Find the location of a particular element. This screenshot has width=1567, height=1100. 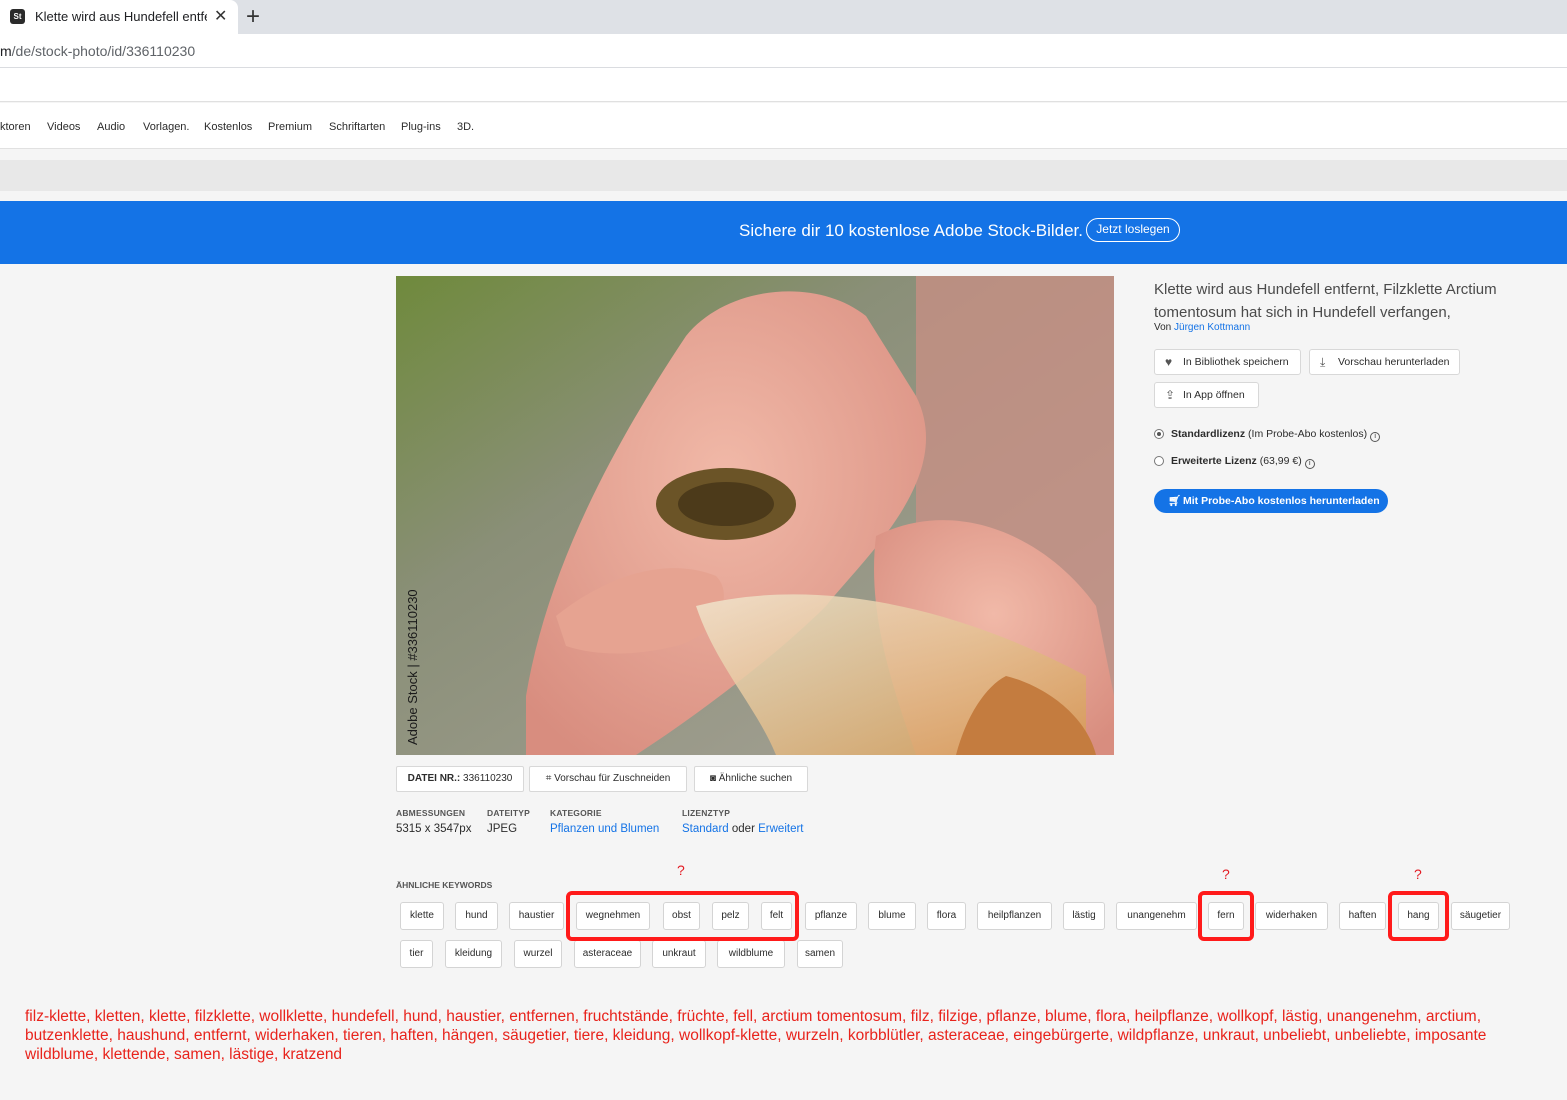

keyword-chip: hund is located at coordinates (476, 916).